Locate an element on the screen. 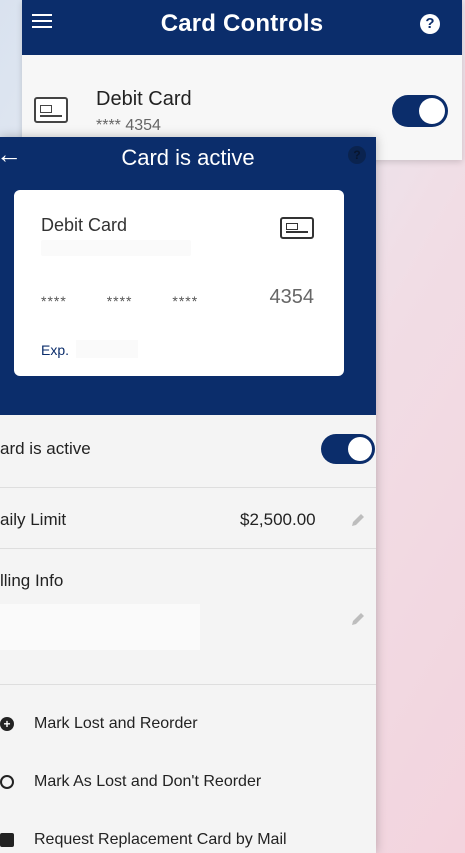  billing-info-row: lling Info is located at coordinates (188, 617).